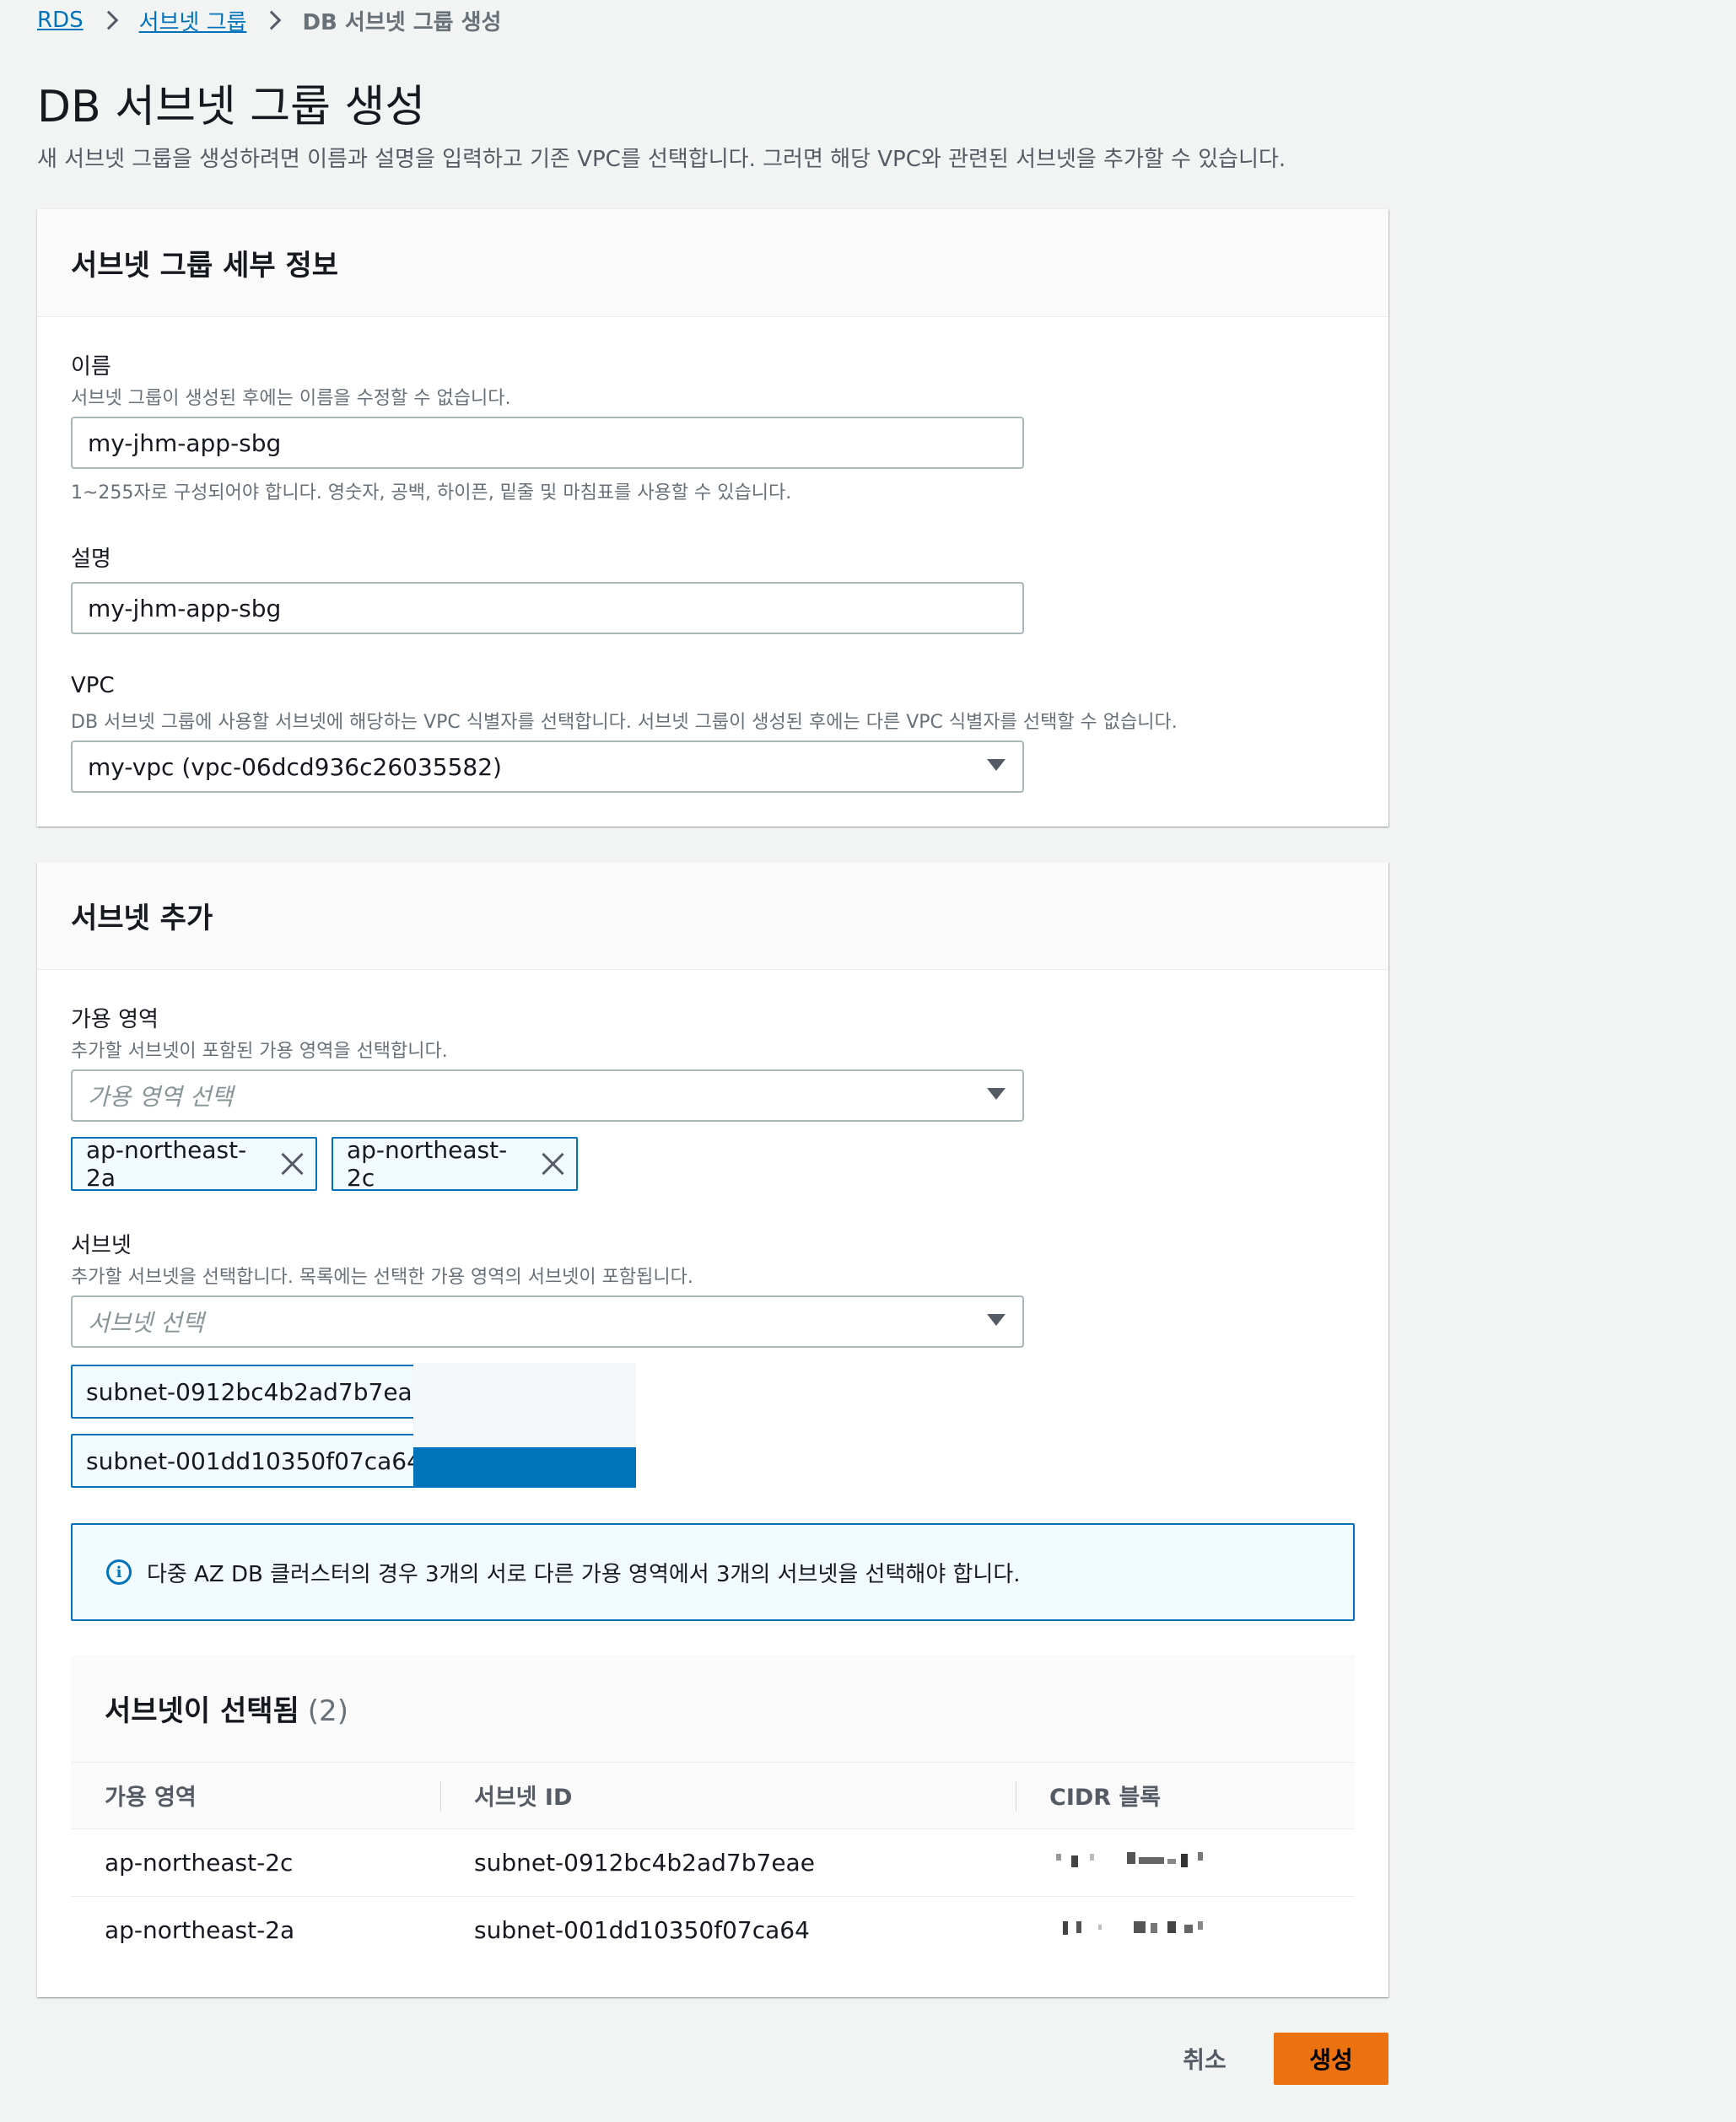 This screenshot has width=1736, height=2122. Describe the element at coordinates (713, 916) in the screenshot. I see `panel-header: 서브넷 추가` at that location.